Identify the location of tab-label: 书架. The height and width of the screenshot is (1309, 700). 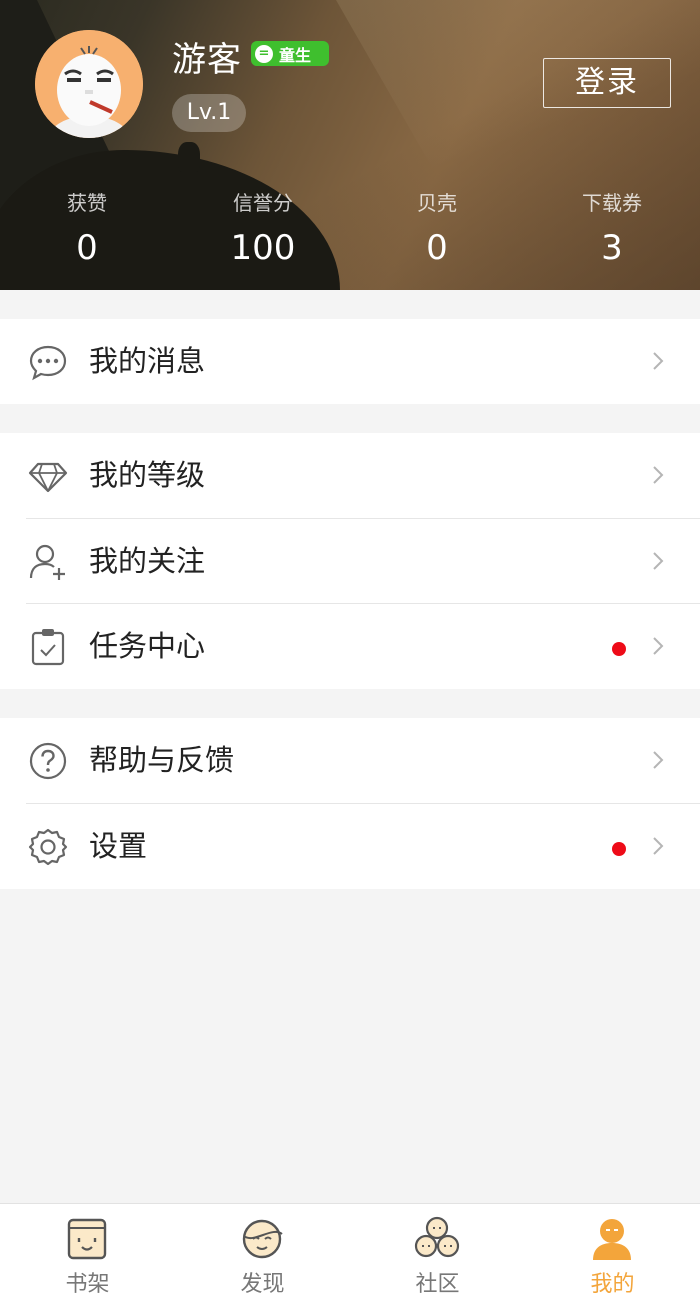
(87, 1284).